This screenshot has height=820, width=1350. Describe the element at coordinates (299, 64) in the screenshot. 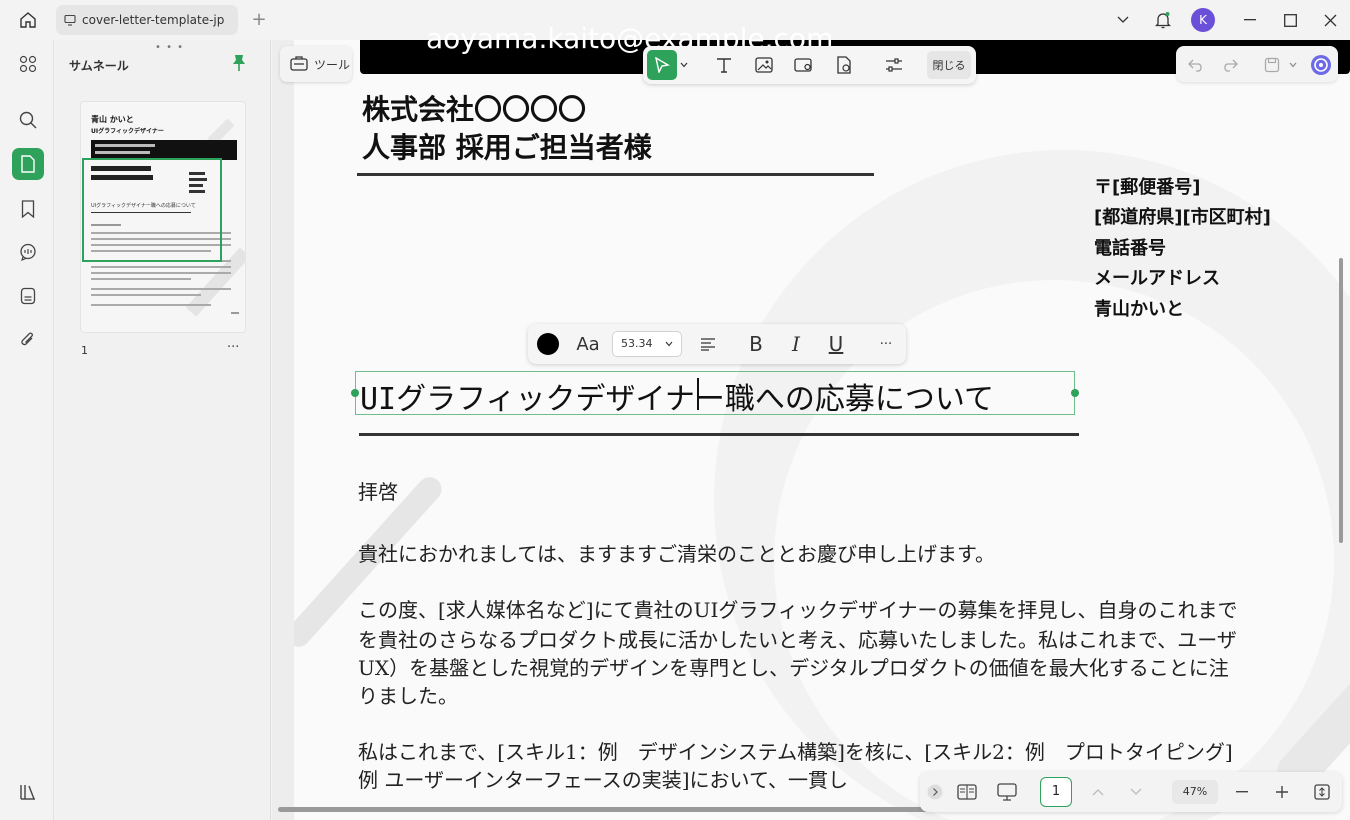

I see `toolbox-icon` at that location.